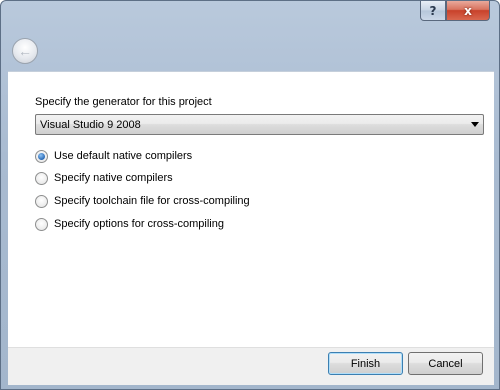  I want to click on radio-cross-compile-options: Specify options for cross-compiling, so click(129, 224).